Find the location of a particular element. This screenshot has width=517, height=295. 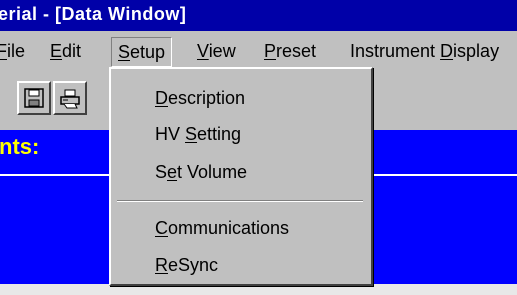

menu-item-resync-mnemonic: R is located at coordinates (161, 265).